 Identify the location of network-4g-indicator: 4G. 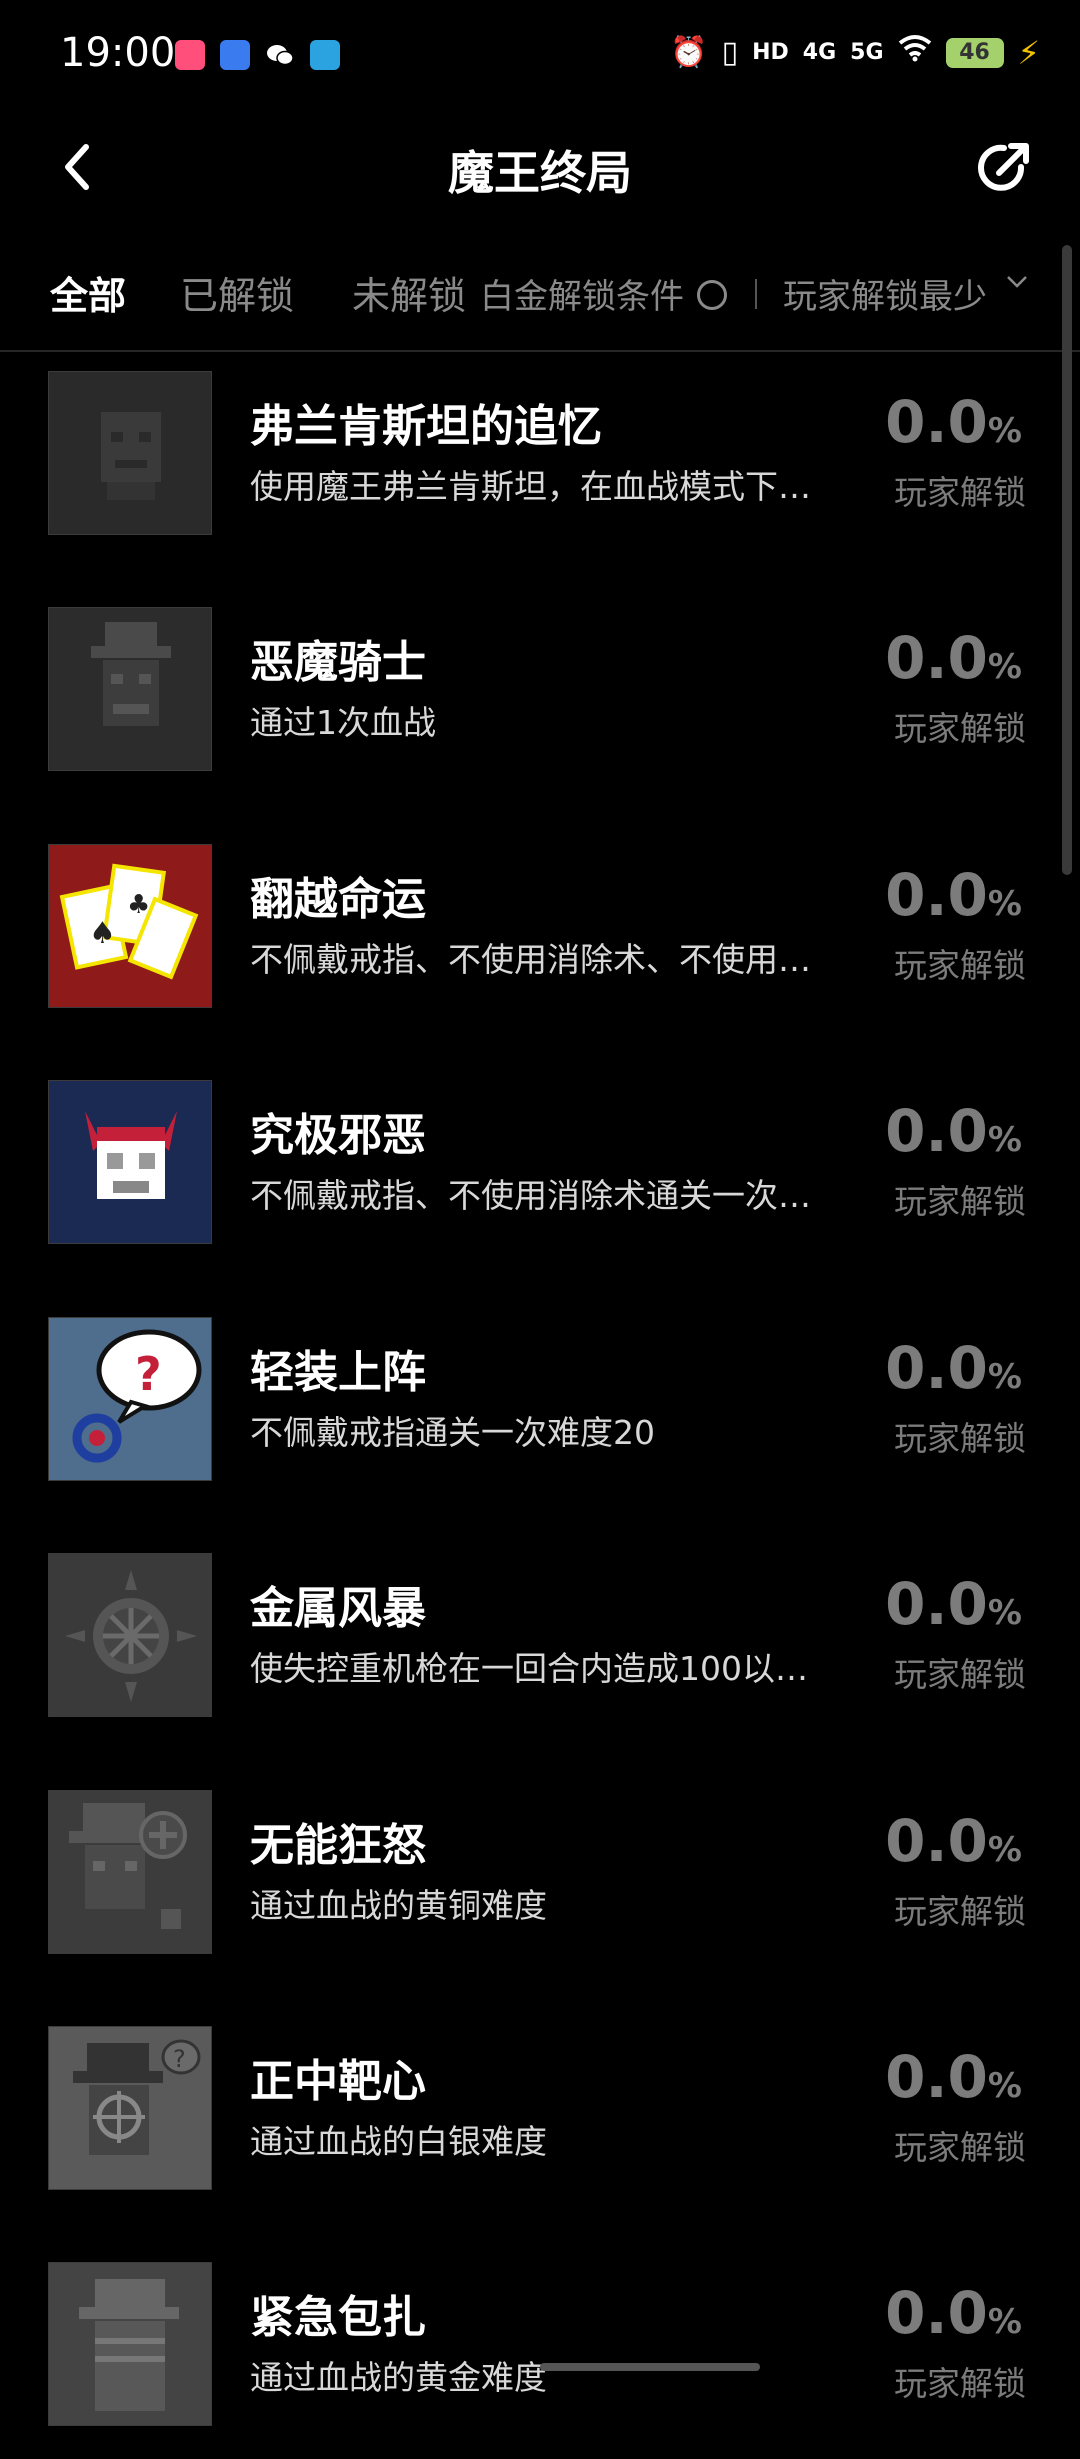
(819, 52).